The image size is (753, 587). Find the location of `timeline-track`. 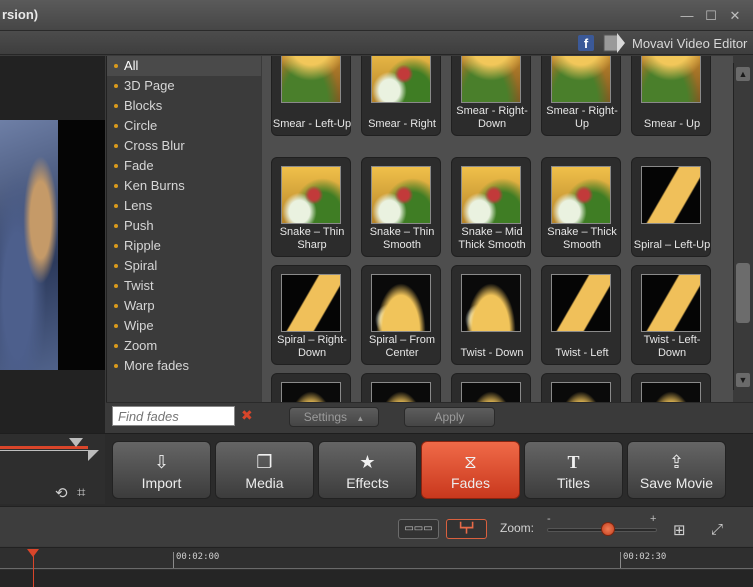

timeline-track is located at coordinates (376, 578).